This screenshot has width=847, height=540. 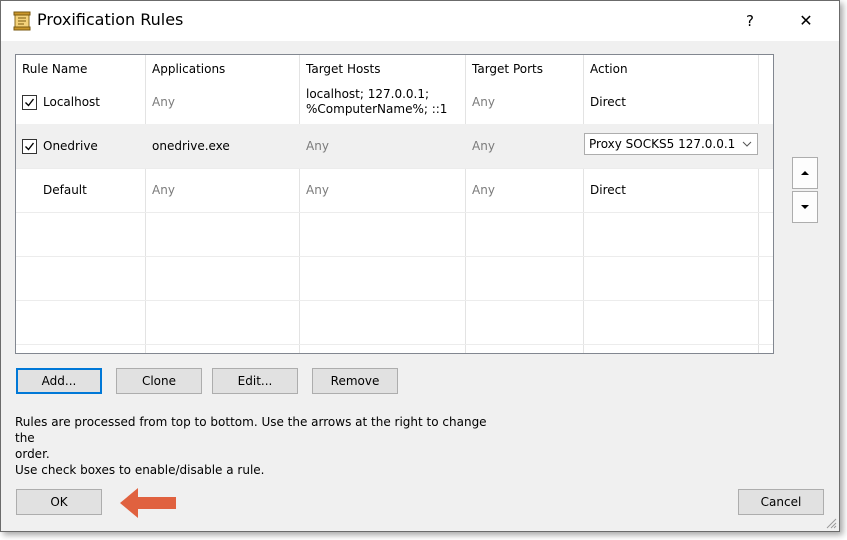 I want to click on red-pointer-arrow, so click(x=148, y=503).